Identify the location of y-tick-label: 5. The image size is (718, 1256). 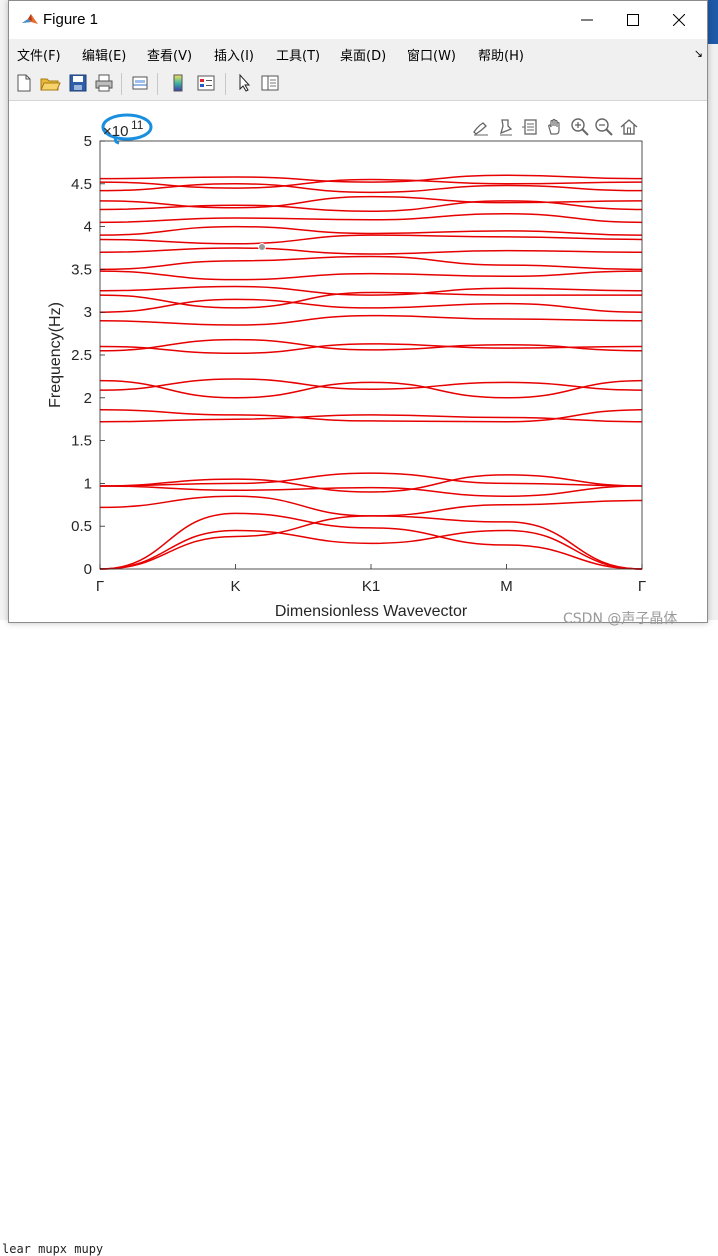
(88, 141).